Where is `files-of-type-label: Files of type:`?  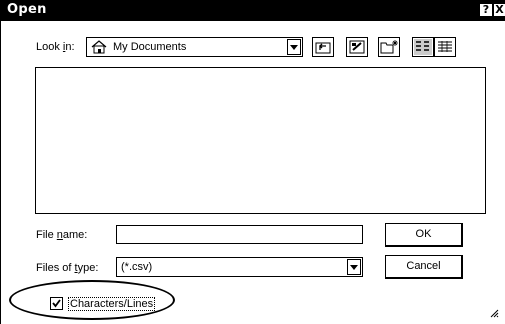 files-of-type-label: Files of type: is located at coordinates (67, 268).